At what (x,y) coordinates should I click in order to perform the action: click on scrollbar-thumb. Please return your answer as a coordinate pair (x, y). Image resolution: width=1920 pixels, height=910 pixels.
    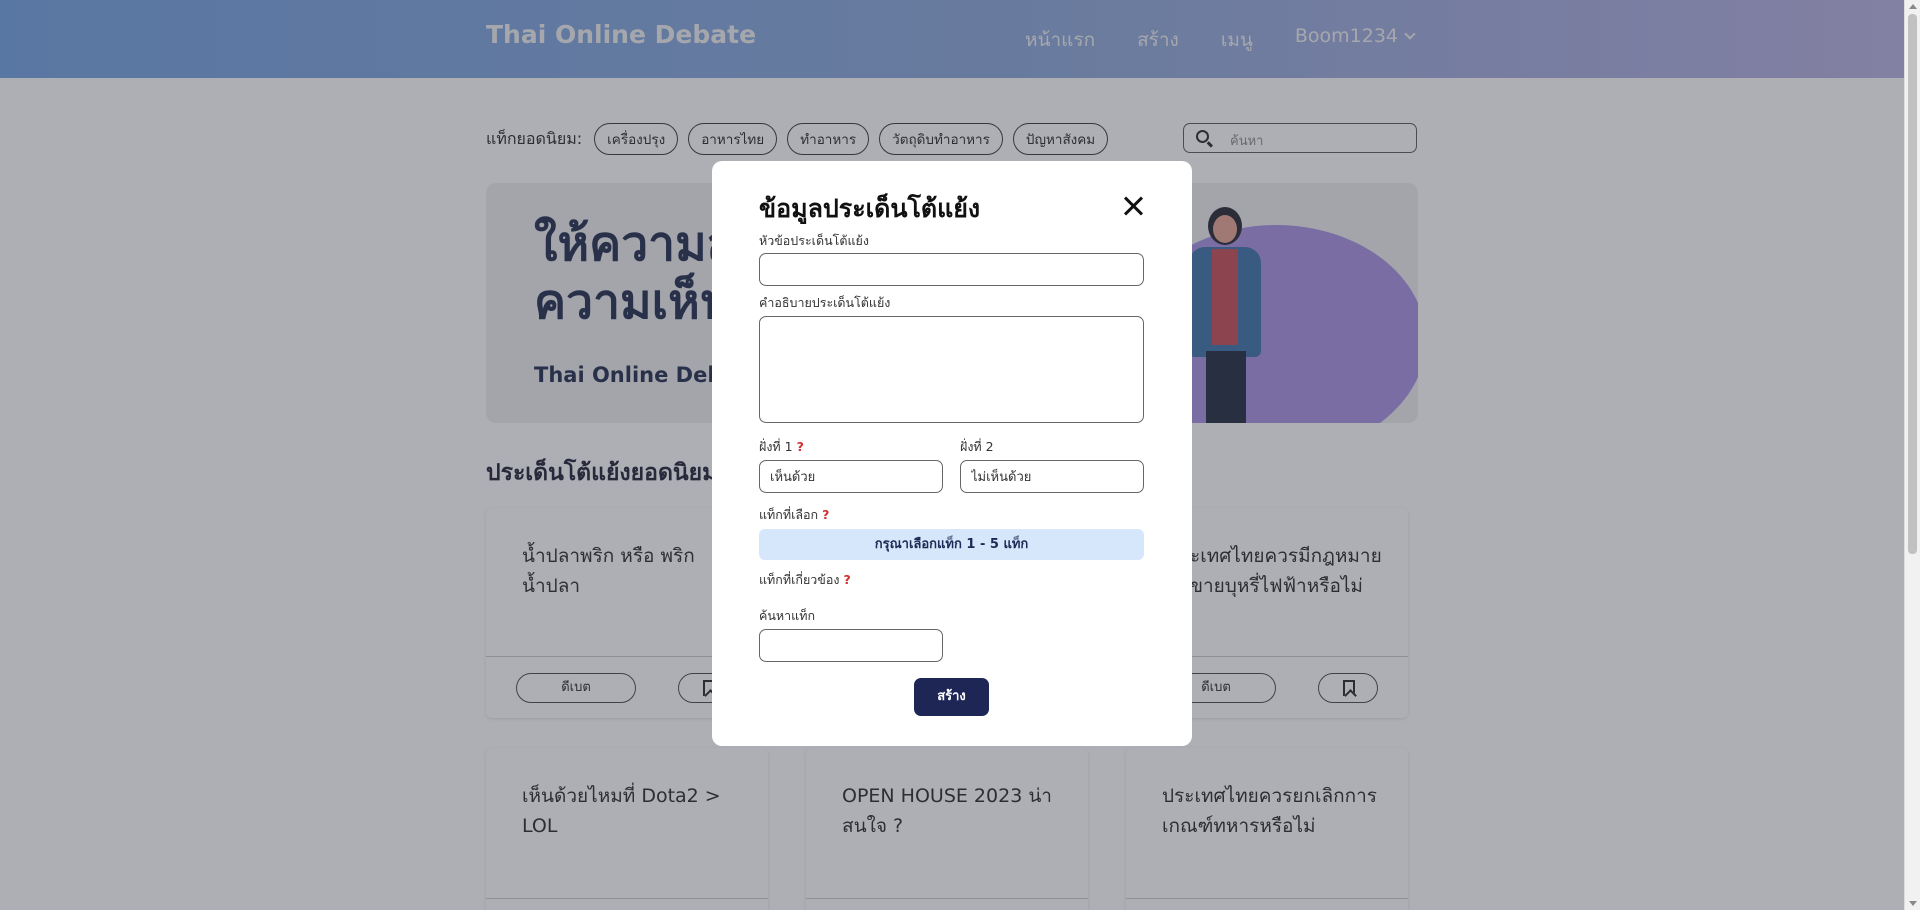
    Looking at the image, I should click on (1912, 284).